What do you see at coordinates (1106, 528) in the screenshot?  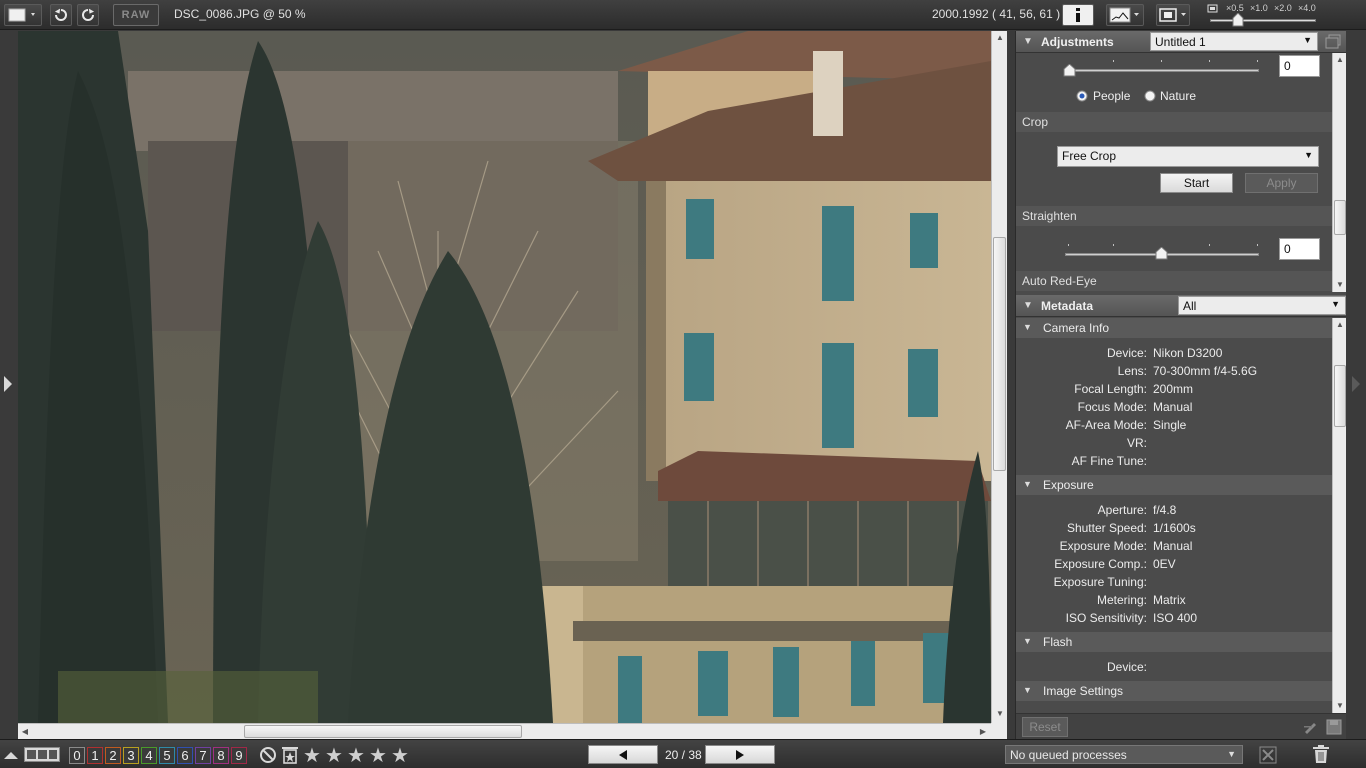 I see `meta-key: Shutter Speed:` at bounding box center [1106, 528].